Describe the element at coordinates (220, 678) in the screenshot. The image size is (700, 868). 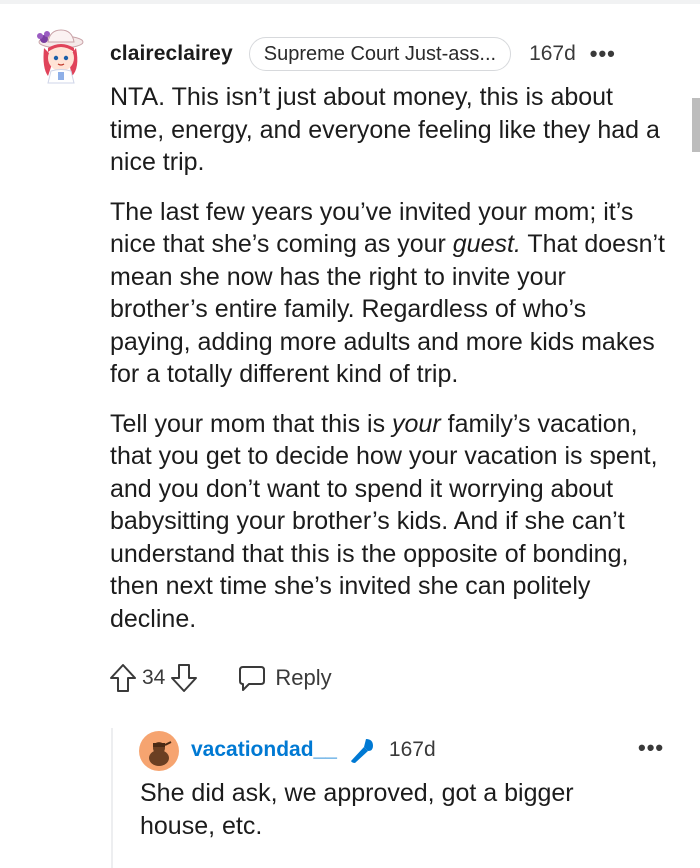
I see `comment-actions: 34 Reply` at that location.